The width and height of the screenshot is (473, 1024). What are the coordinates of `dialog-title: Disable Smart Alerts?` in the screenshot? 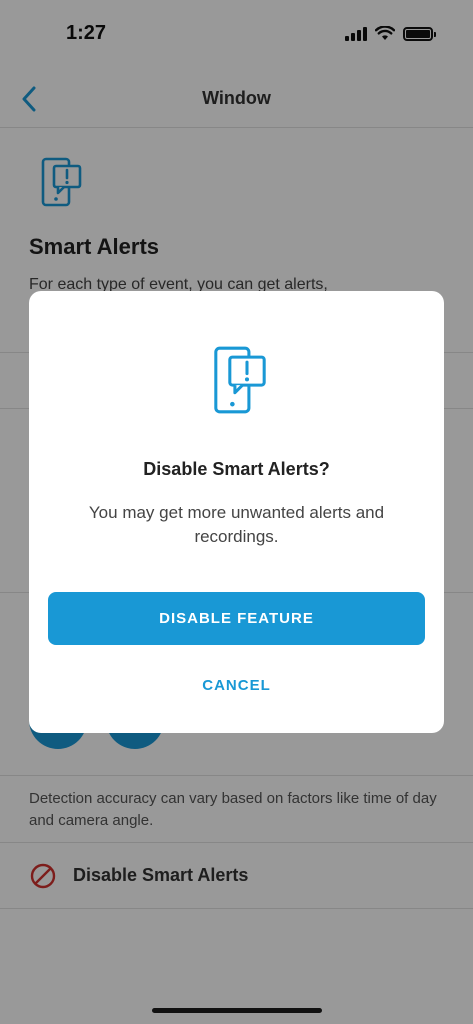 It's located at (236, 469).